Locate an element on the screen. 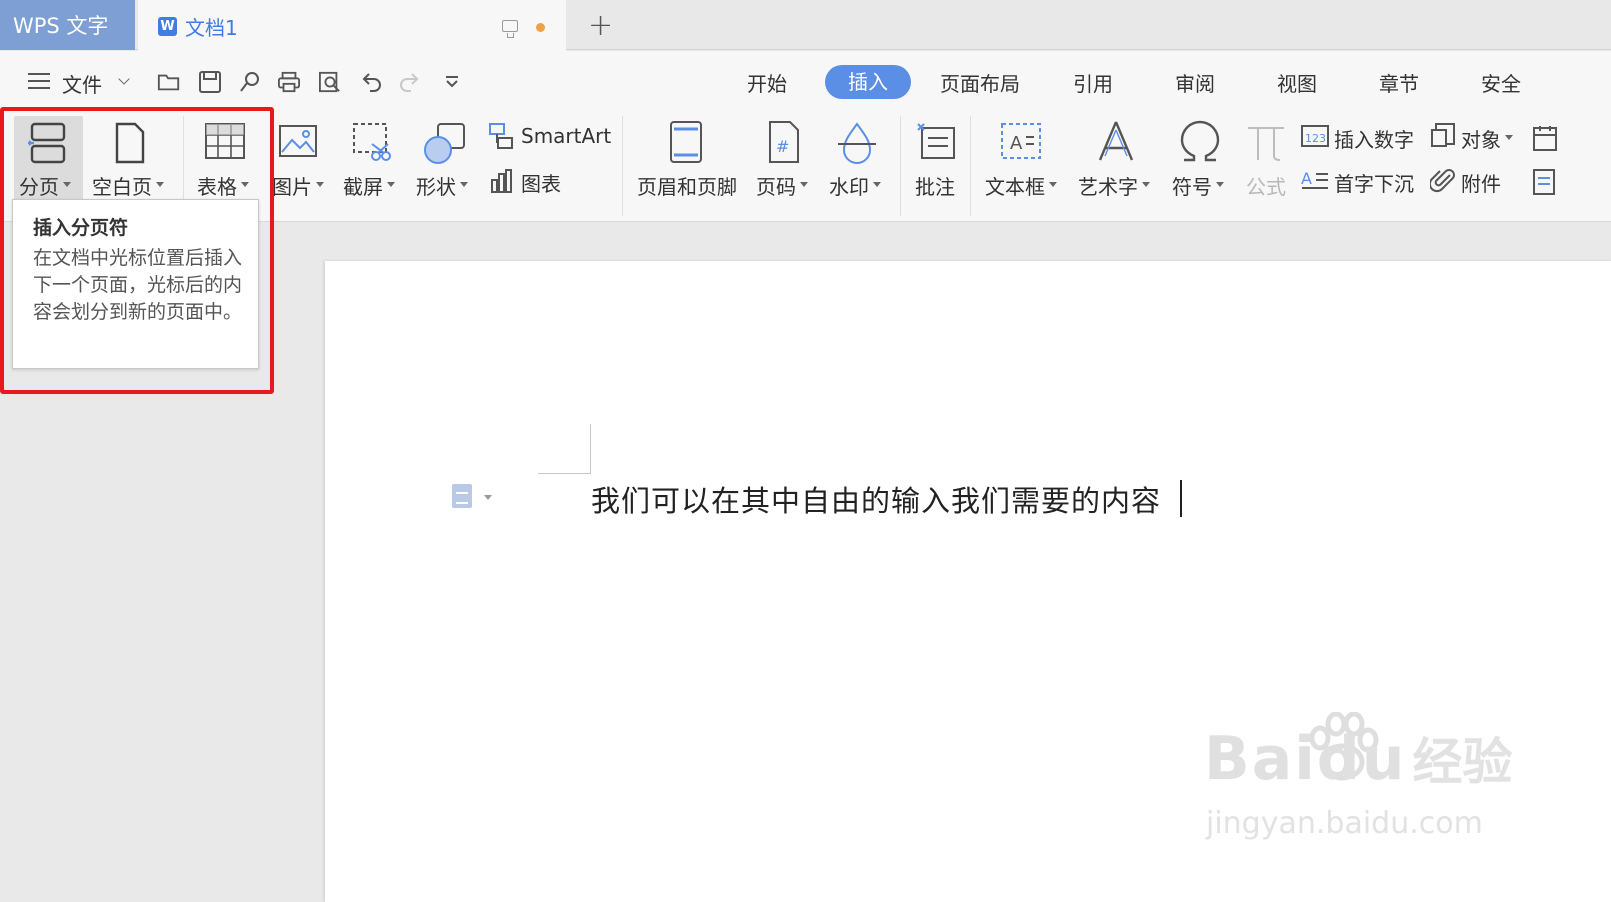  print-icon is located at coordinates (289, 82).